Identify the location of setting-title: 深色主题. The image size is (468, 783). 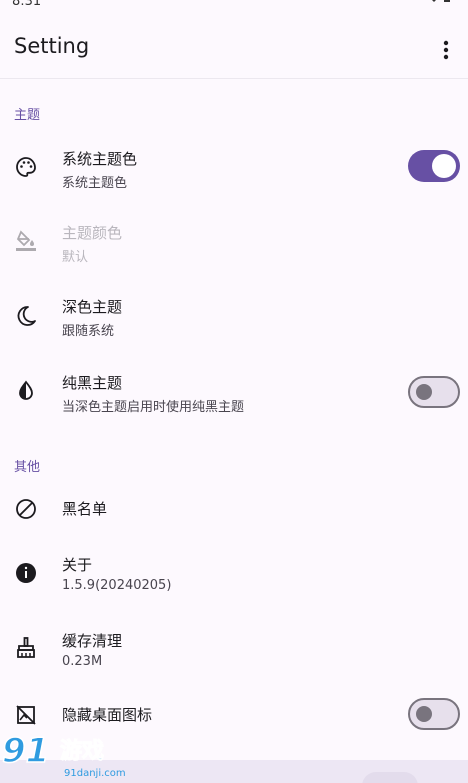
(92, 307).